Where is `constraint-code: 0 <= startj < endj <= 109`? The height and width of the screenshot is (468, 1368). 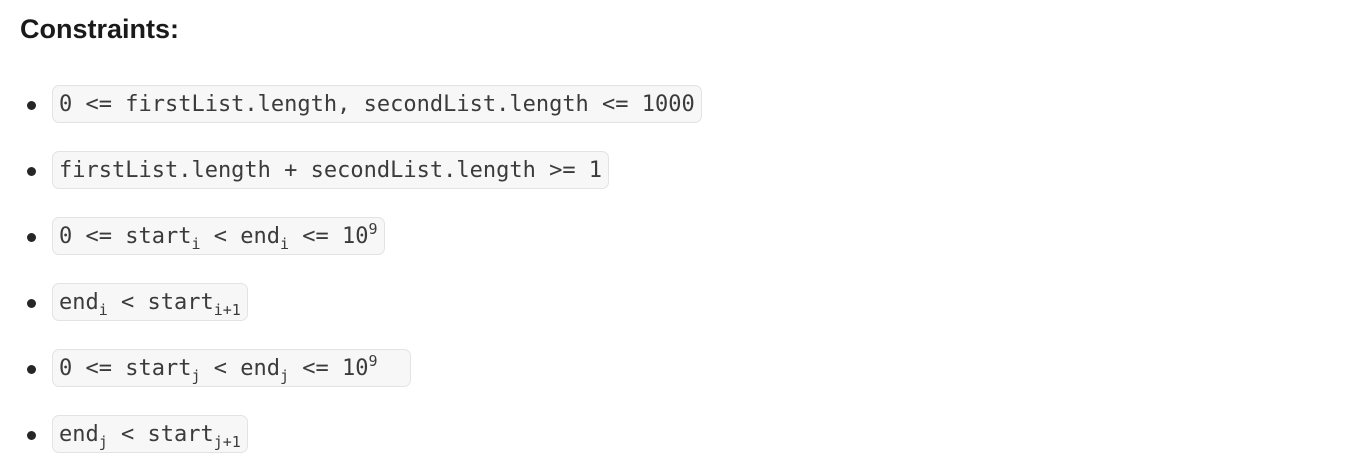 constraint-code: 0 <= startj < endj <= 109 is located at coordinates (232, 368).